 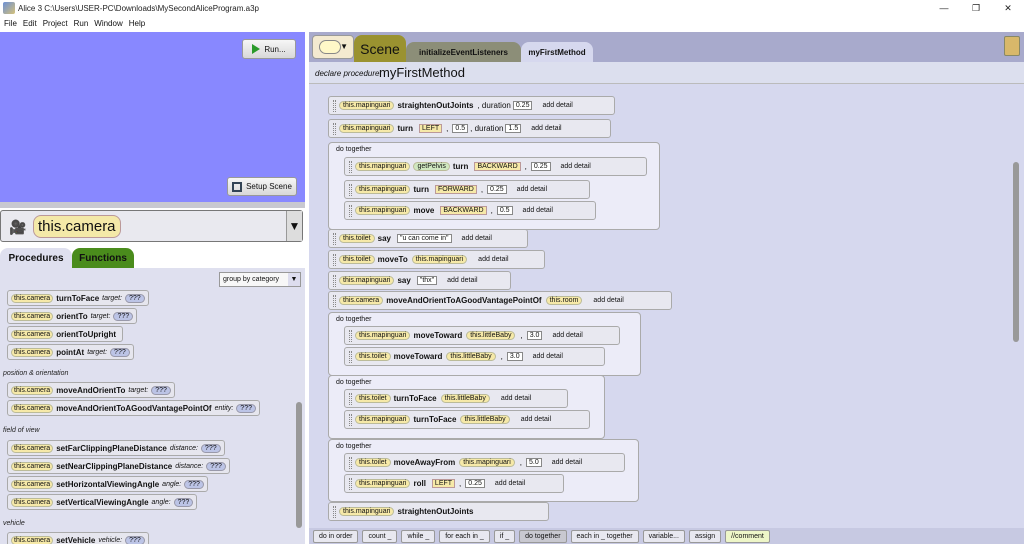 I want to click on count-tile: count _, so click(x=380, y=536).